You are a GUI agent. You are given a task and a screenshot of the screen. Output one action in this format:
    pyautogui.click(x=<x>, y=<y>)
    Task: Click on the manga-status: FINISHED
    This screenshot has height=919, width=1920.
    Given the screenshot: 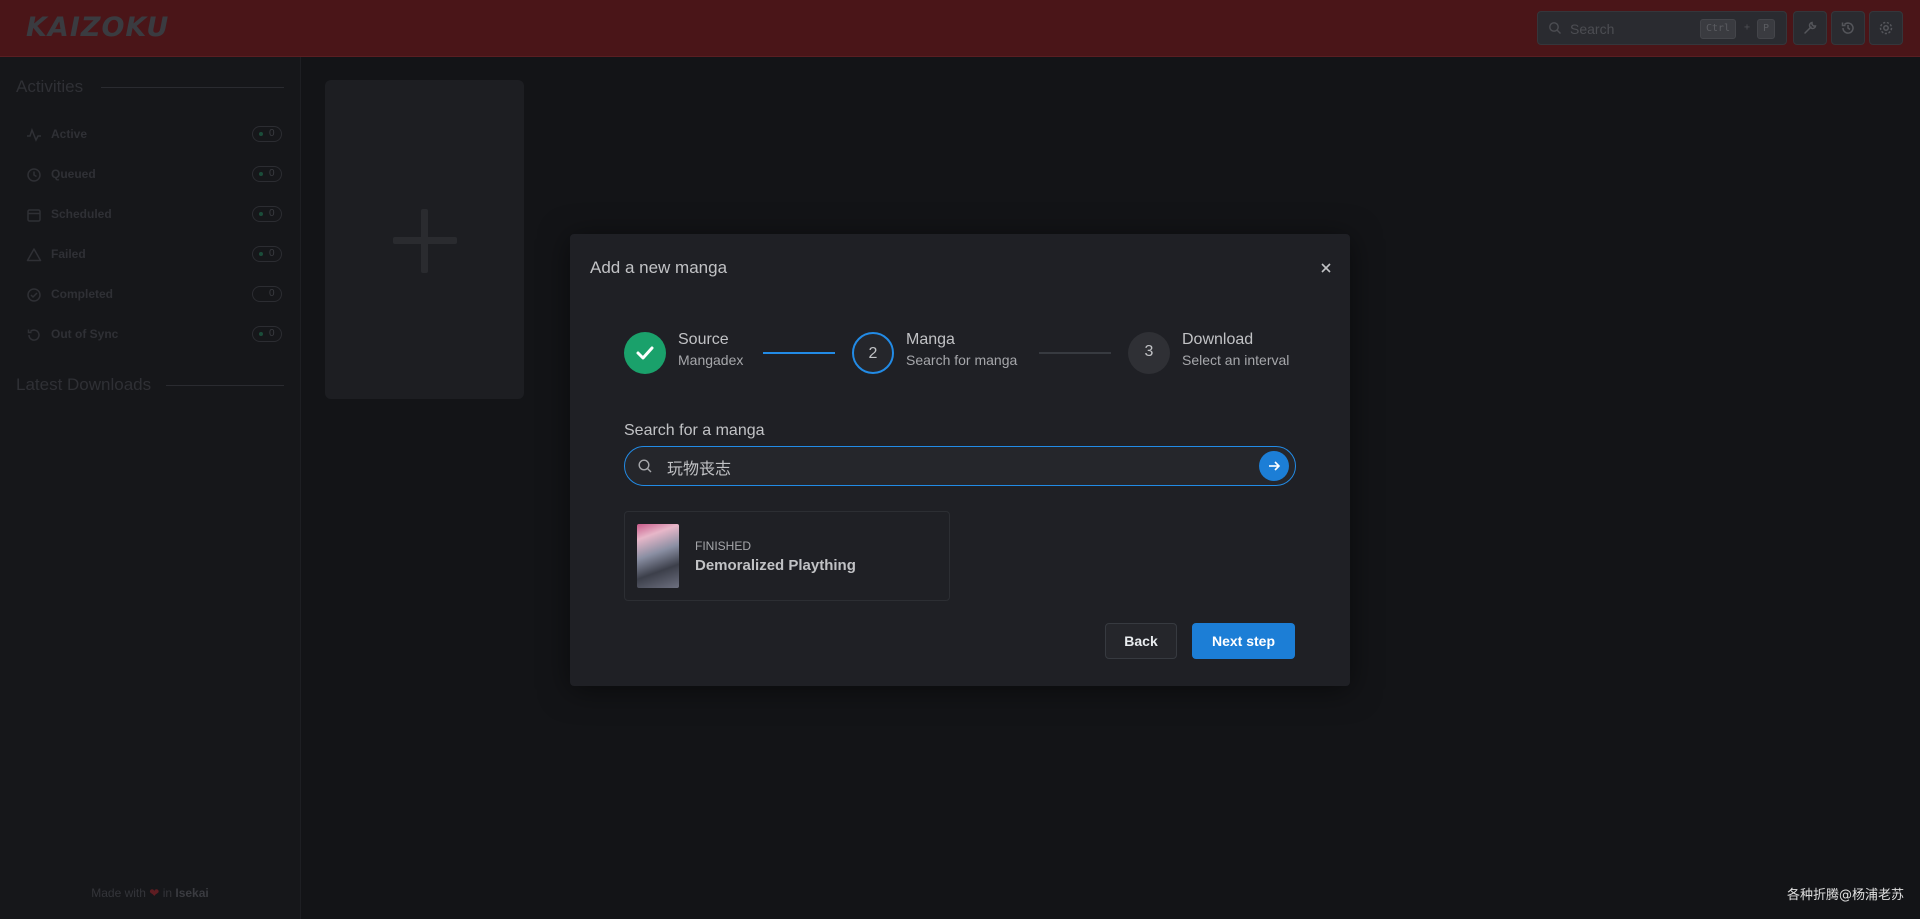 What is the action you would take?
    pyautogui.click(x=723, y=546)
    